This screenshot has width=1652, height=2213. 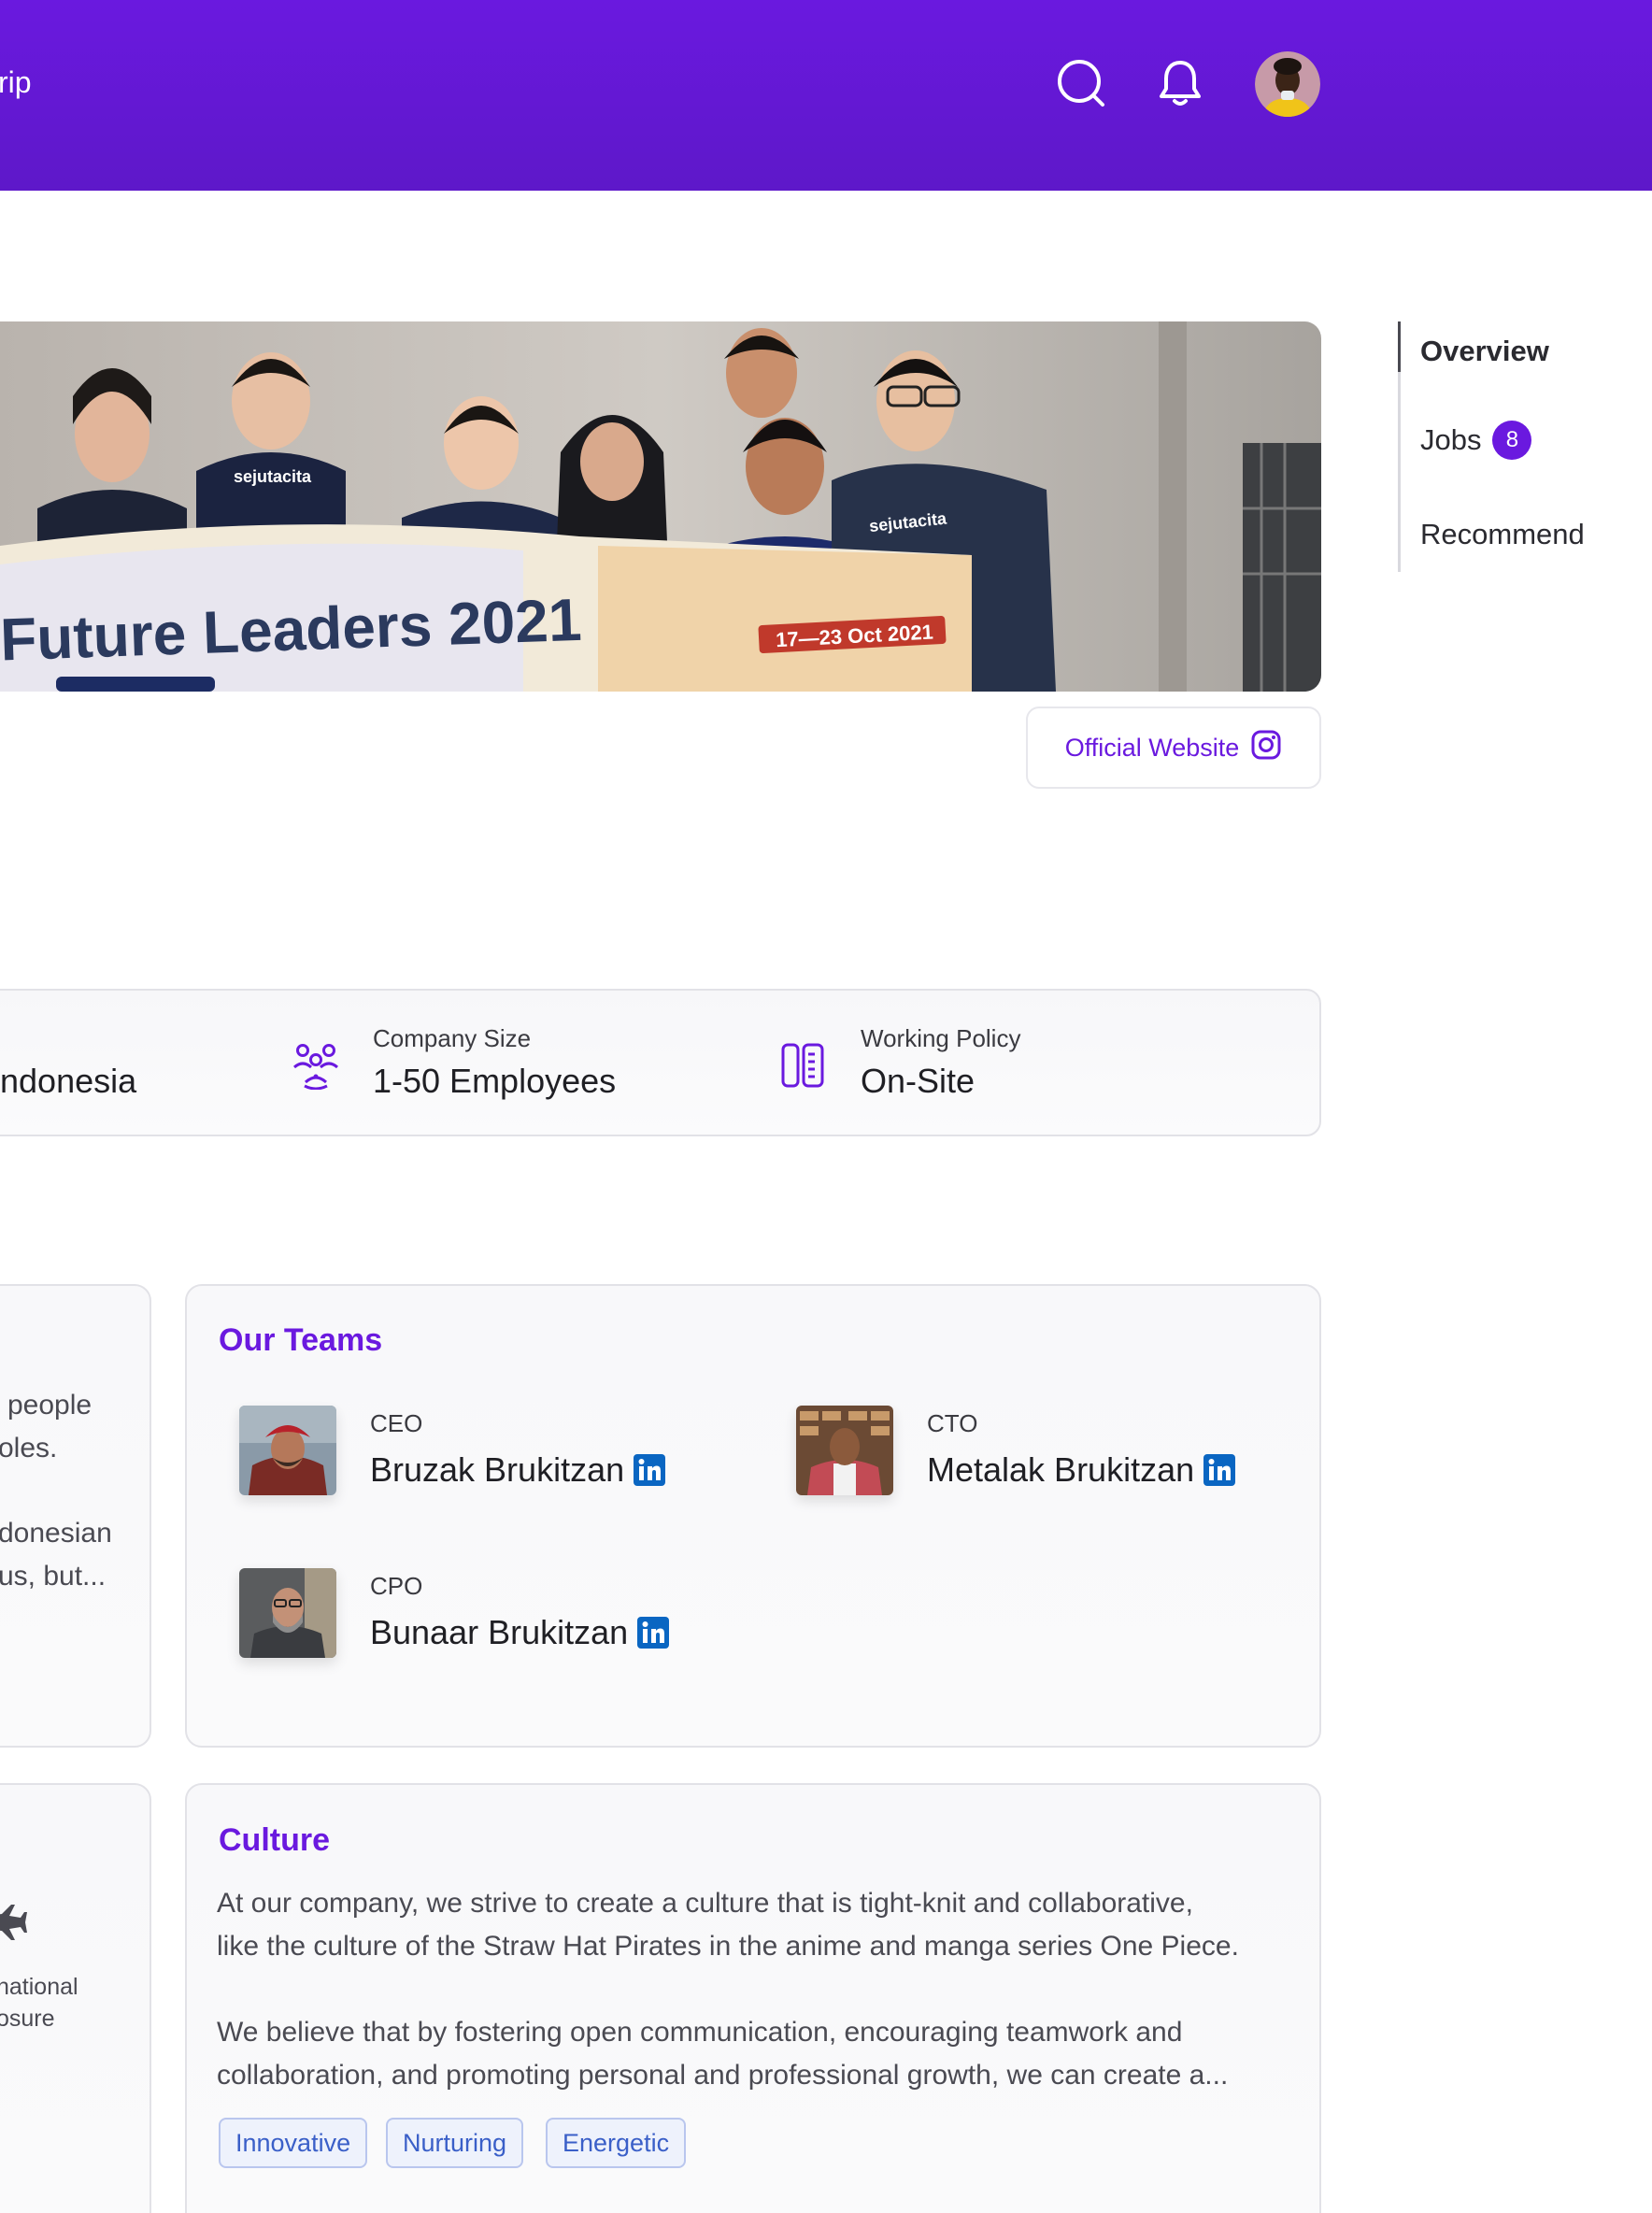 I want to click on top-navbar: rip, so click(x=826, y=96).